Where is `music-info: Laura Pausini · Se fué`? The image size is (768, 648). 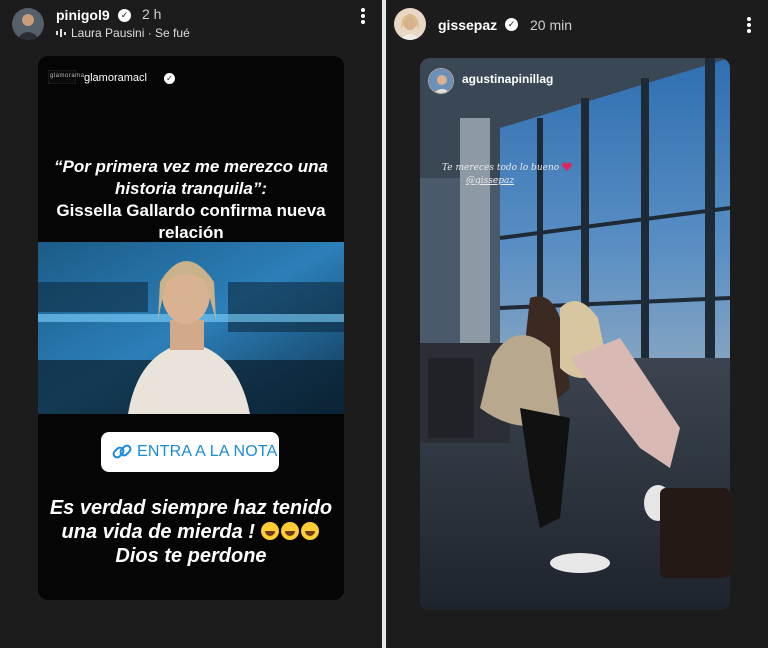 music-info: Laura Pausini · Se fué is located at coordinates (123, 33).